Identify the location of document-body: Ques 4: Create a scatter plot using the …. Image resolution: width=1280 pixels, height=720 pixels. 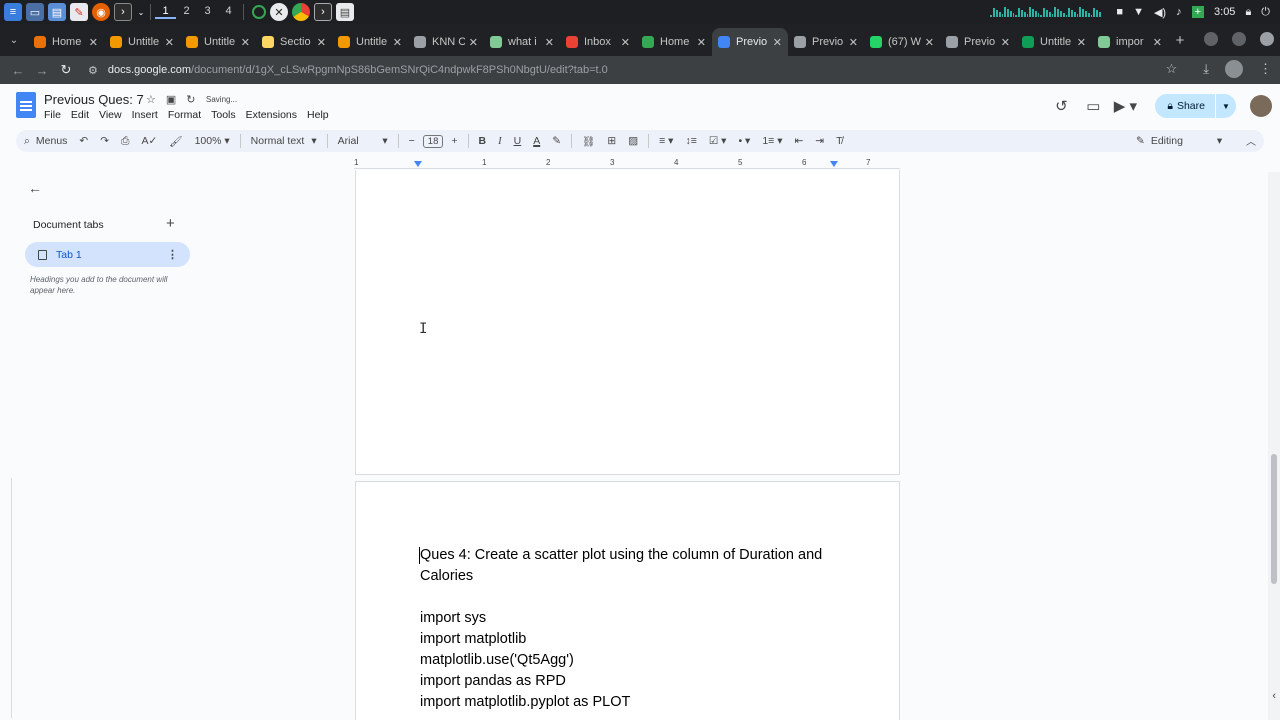
(635, 629).